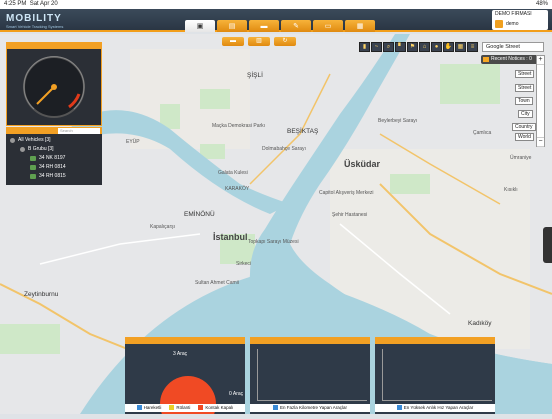  Describe the element at coordinates (350, 215) in the screenshot. I see `map-label-sehir: Şehir Hastanesi` at that location.